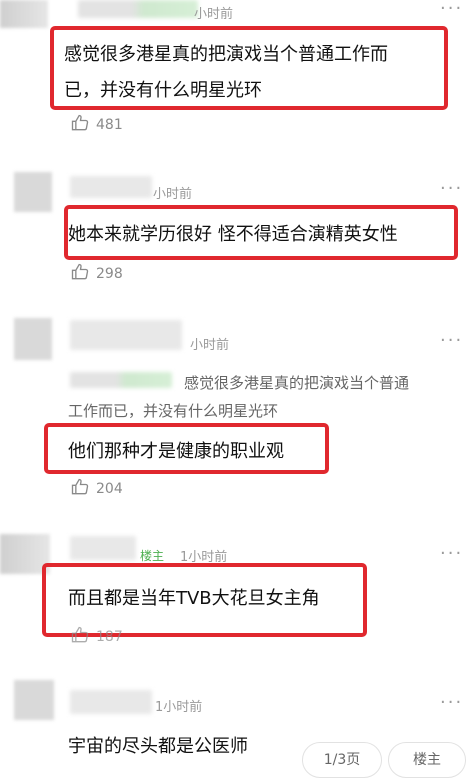 Image resolution: width=476 pixels, height=778 pixels. I want to click on comment-text: 宇宙的尽头都是公医师, so click(158, 746).